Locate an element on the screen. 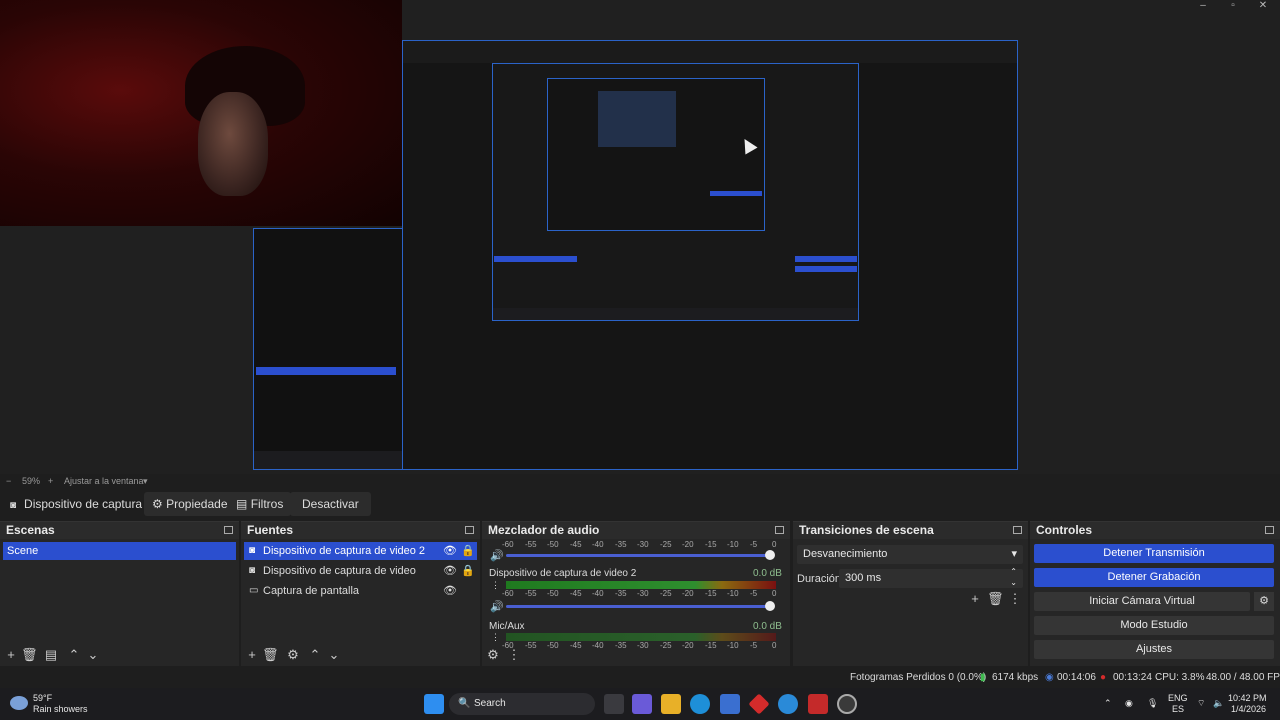 The image size is (1280, 720). zoom-level: 59% is located at coordinates (31, 481).